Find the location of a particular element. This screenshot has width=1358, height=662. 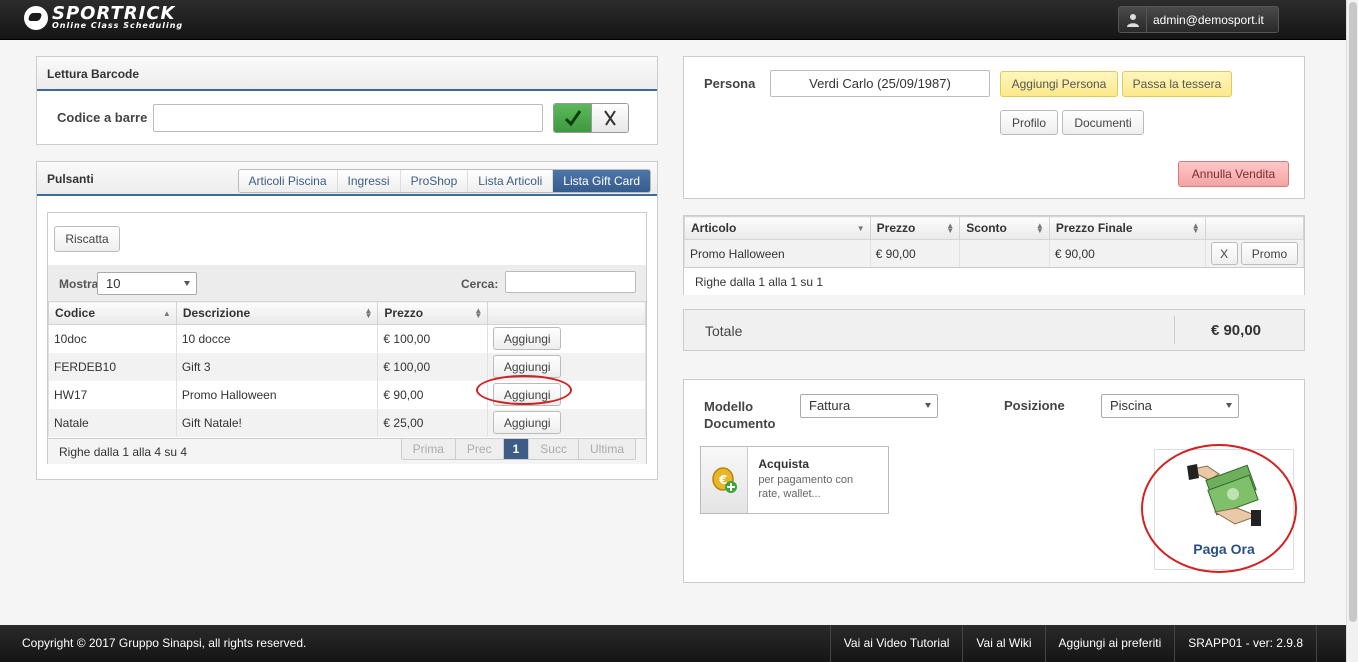

col-prezzo-finale: Prezzo Finale ▲ ▼ is located at coordinates (1127, 228).